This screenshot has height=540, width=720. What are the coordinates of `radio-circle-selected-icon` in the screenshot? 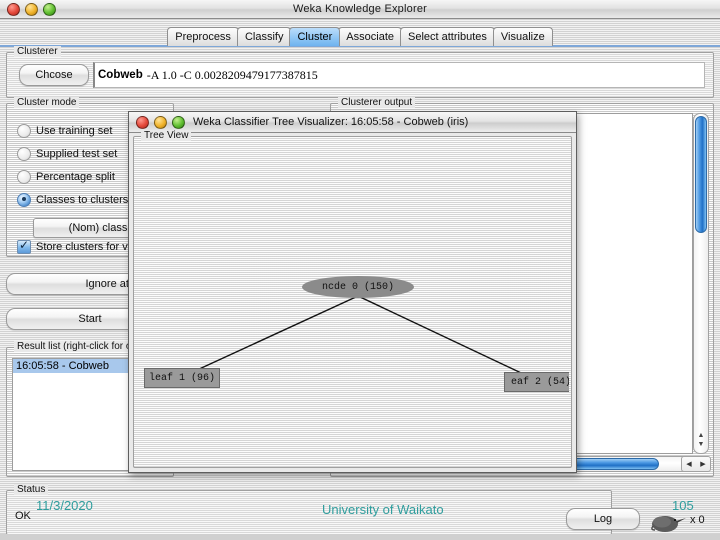 It's located at (24, 200).